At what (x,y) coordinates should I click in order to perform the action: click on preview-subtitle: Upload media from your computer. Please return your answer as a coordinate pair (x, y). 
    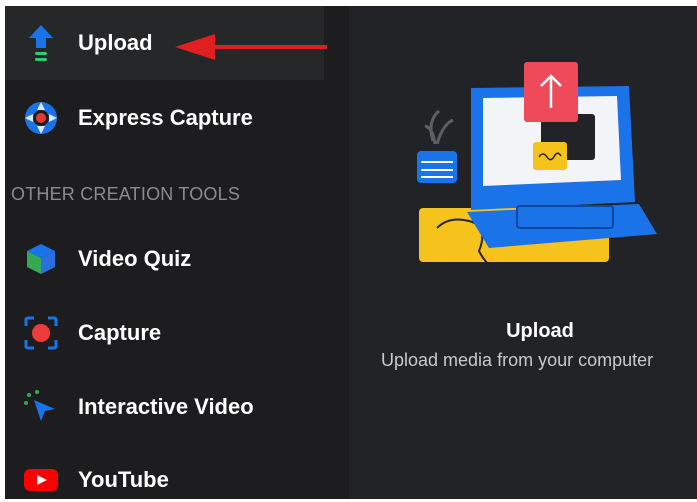
    Looking at the image, I should click on (517, 360).